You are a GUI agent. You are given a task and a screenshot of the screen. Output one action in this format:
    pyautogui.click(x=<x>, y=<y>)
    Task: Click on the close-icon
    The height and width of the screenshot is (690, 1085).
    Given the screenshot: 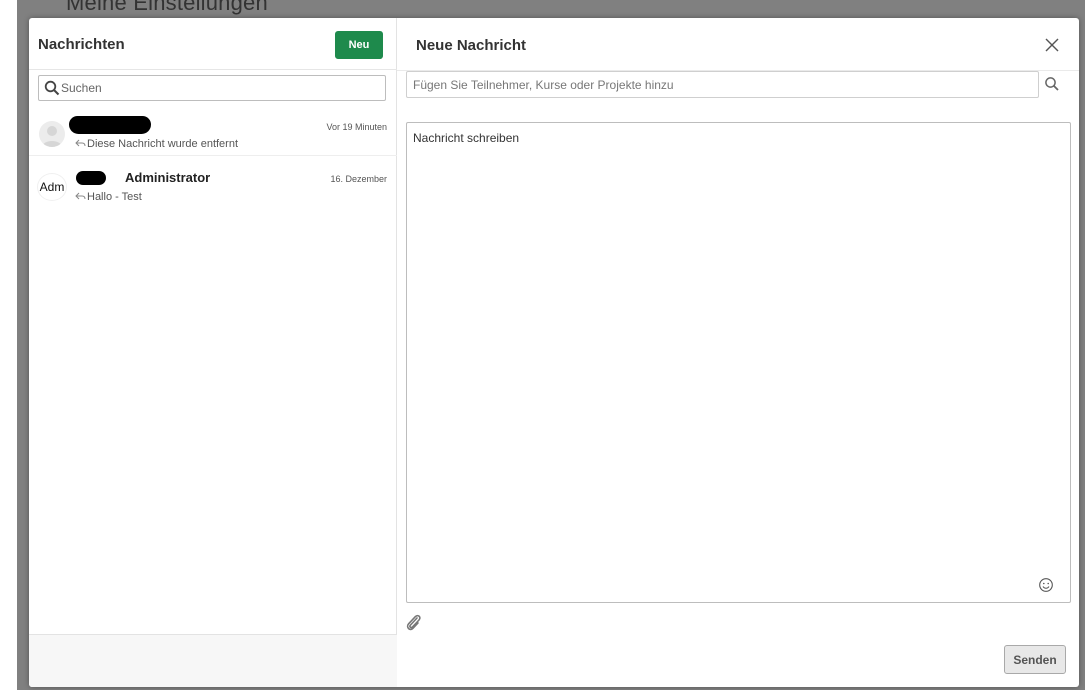 What is the action you would take?
    pyautogui.click(x=1052, y=45)
    